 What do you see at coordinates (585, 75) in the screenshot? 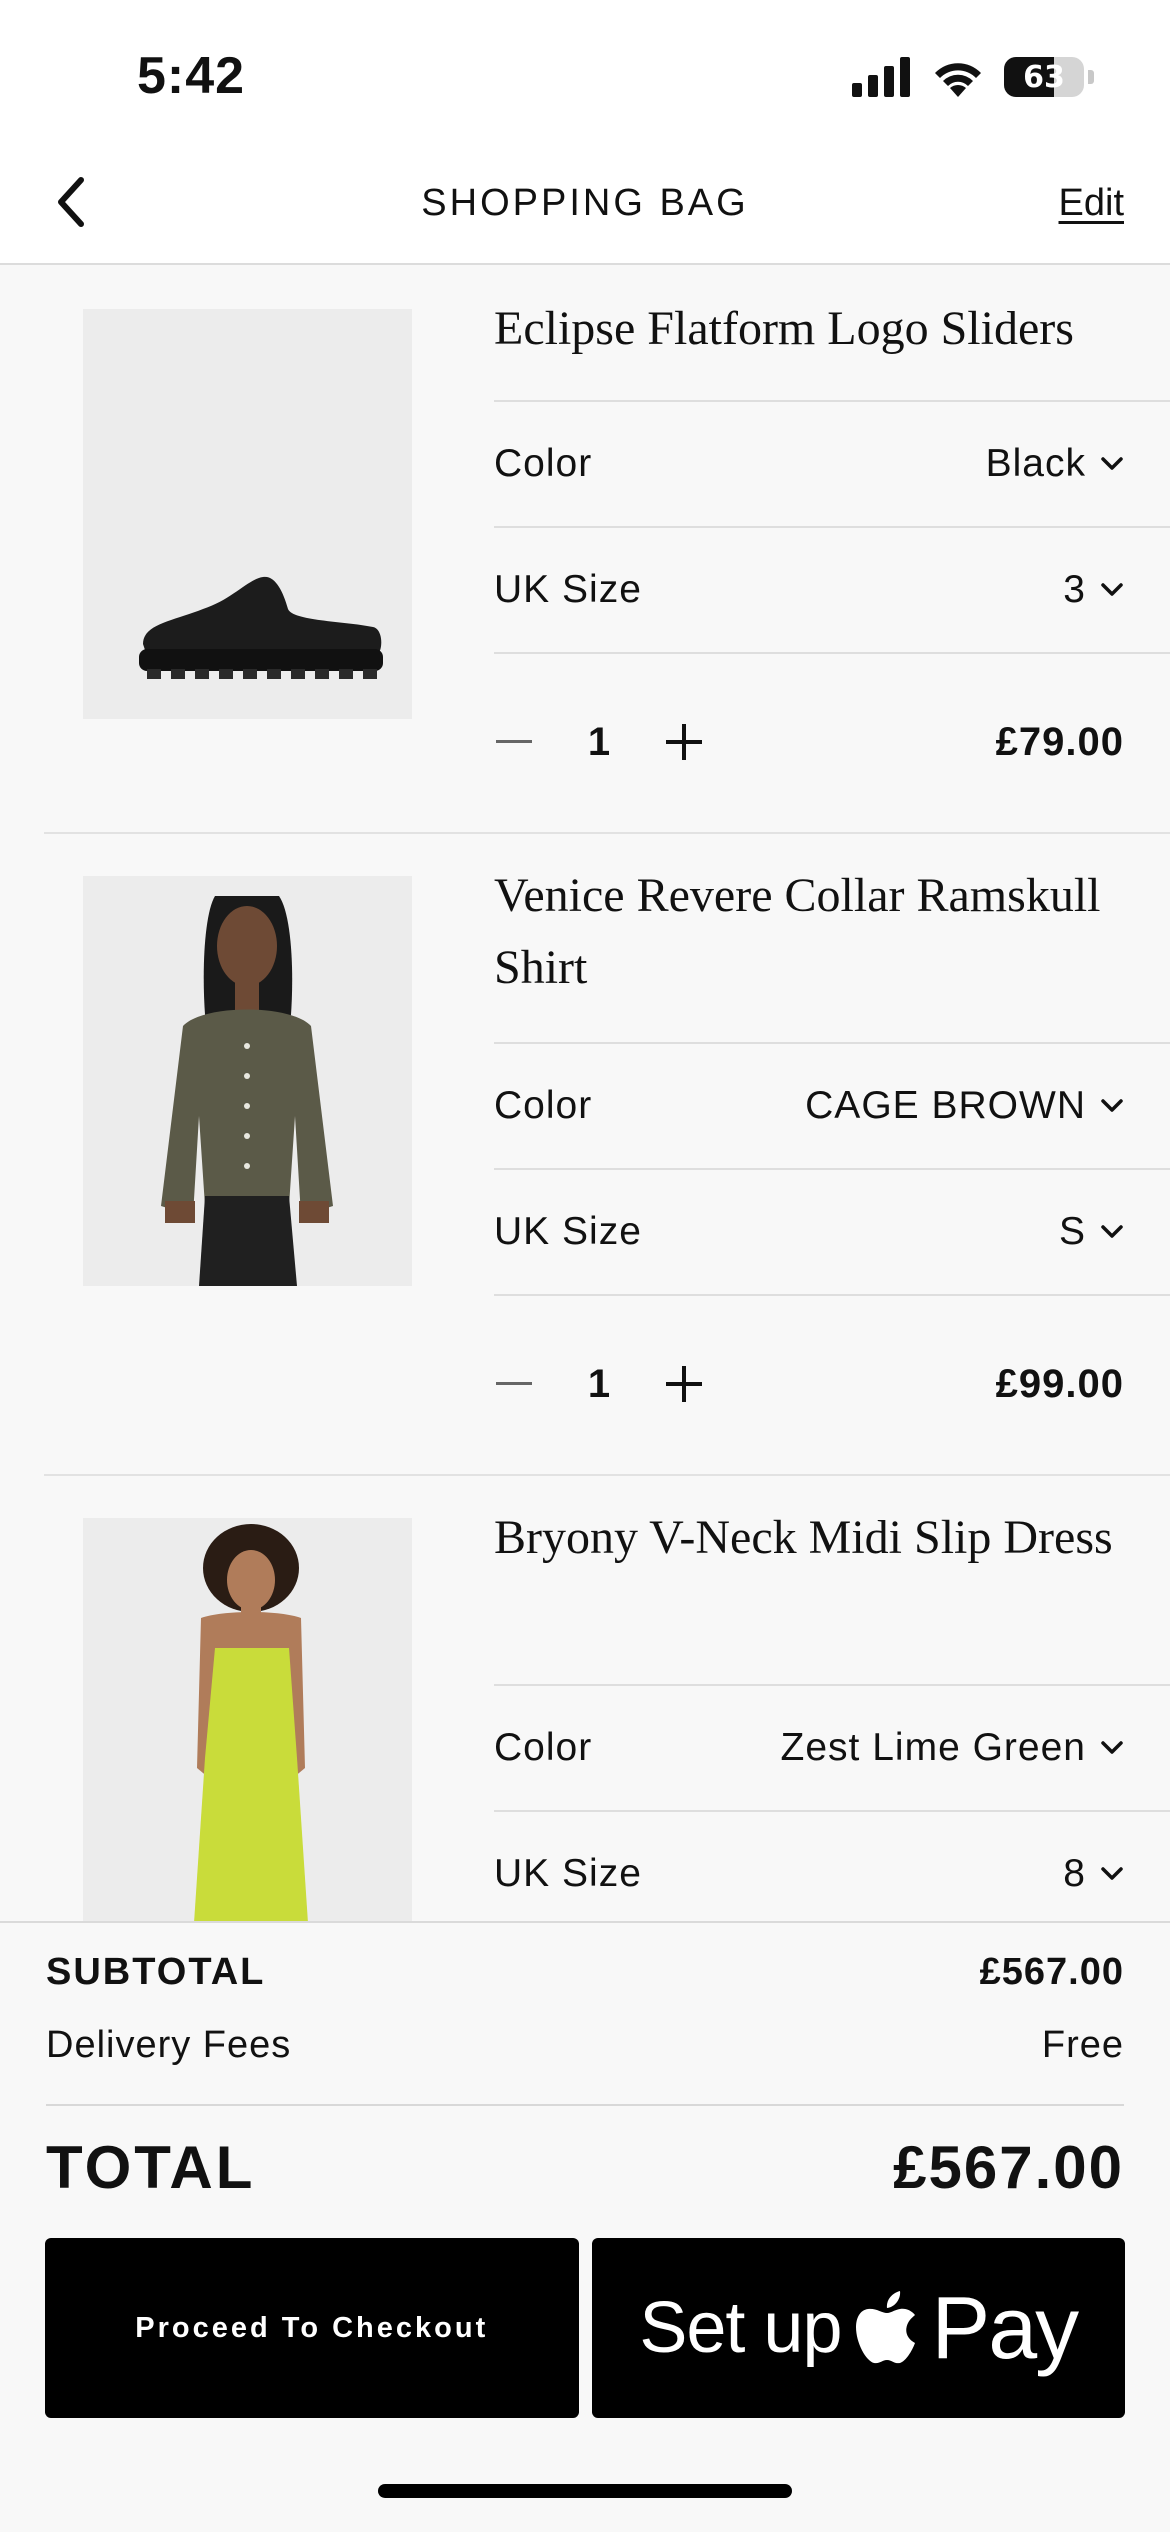
I see `status-bar: 5:42 63` at bounding box center [585, 75].